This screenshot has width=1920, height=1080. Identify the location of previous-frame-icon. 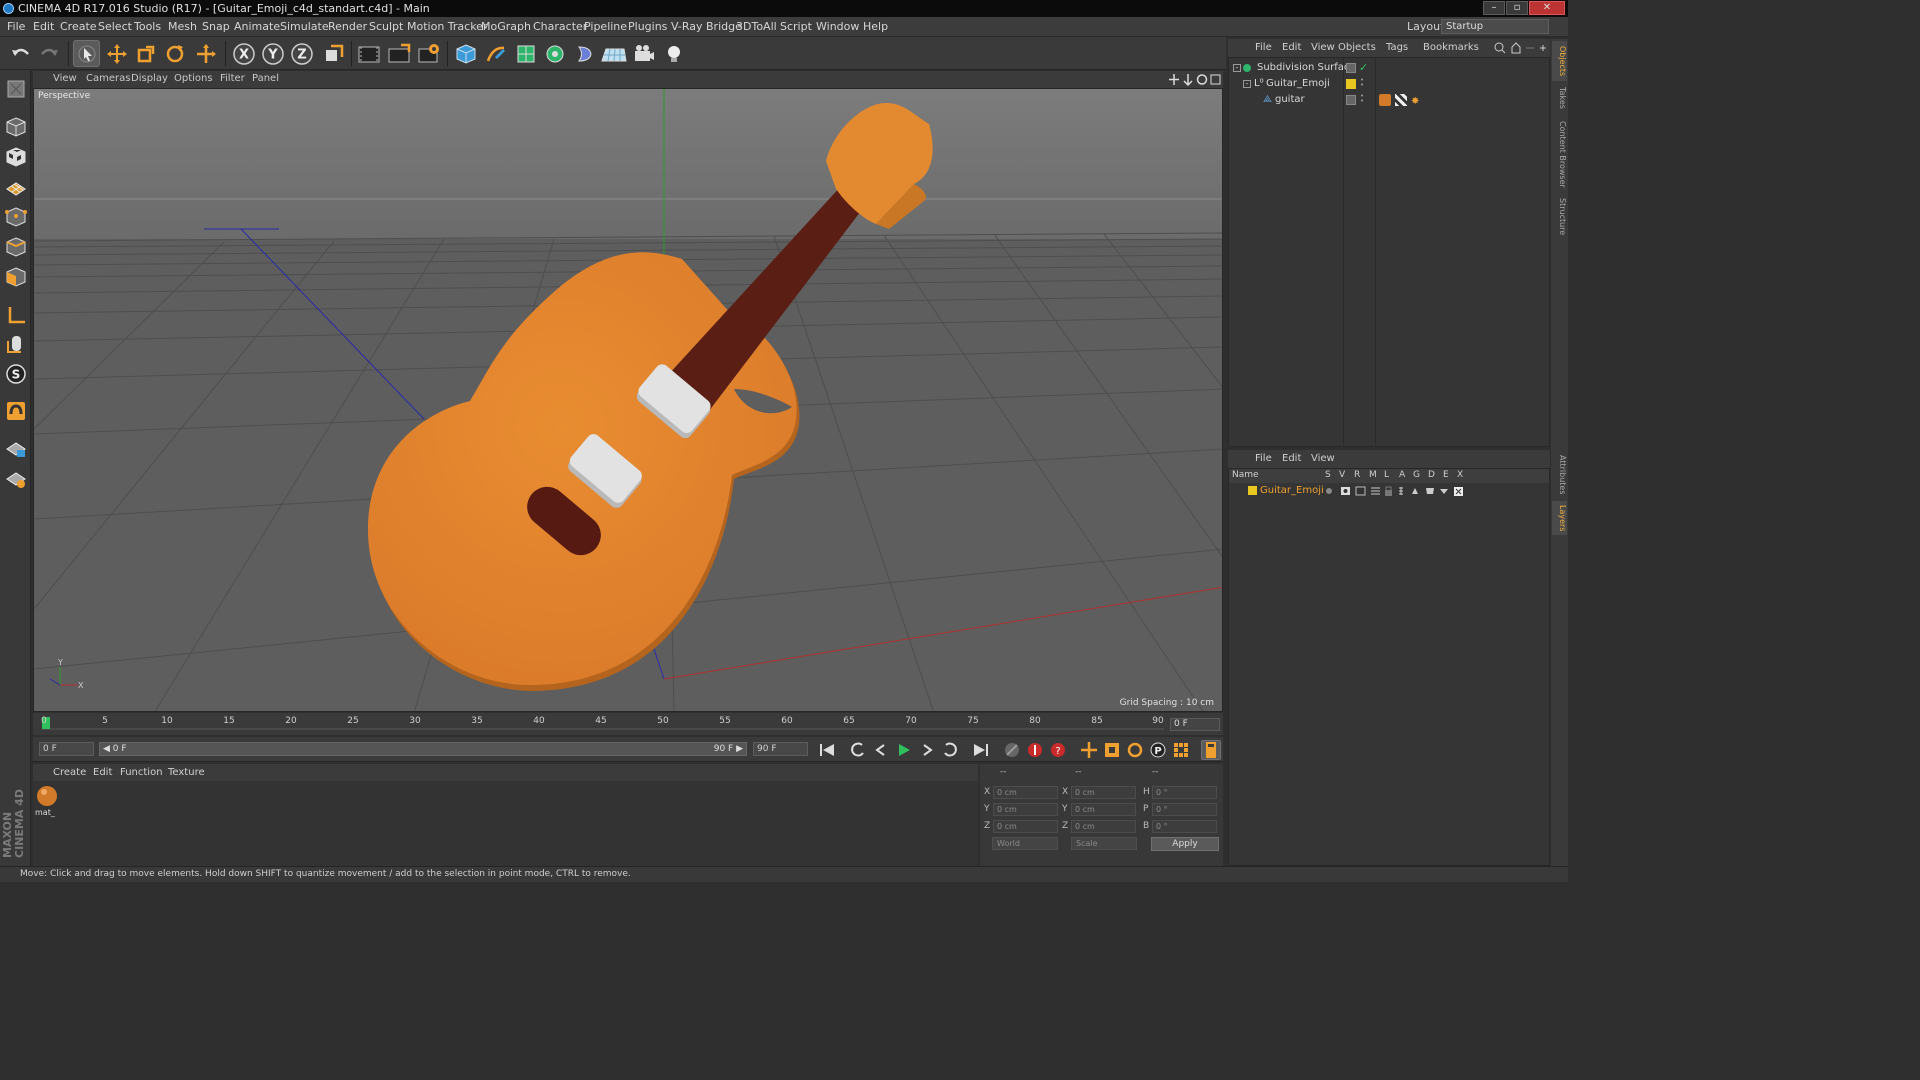
(881, 750).